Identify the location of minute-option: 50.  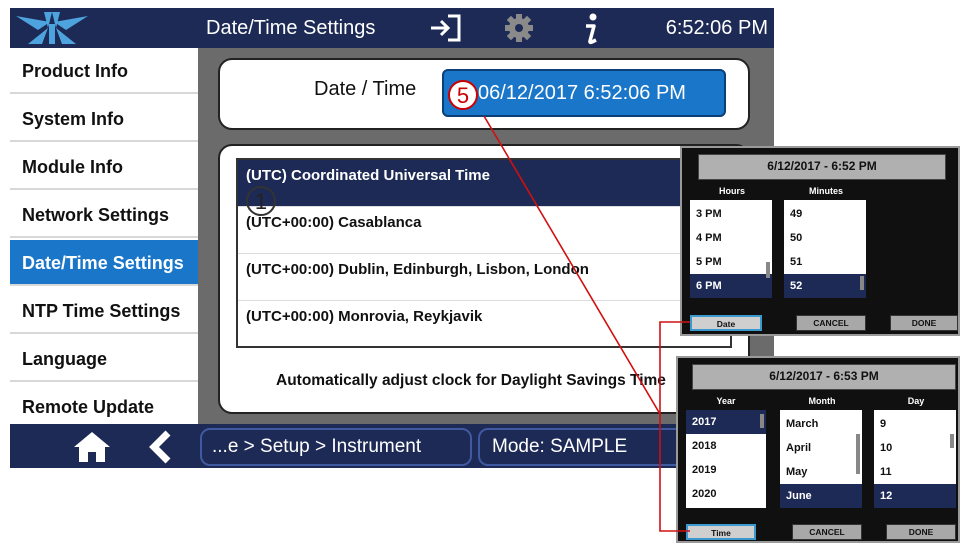
(825, 238).